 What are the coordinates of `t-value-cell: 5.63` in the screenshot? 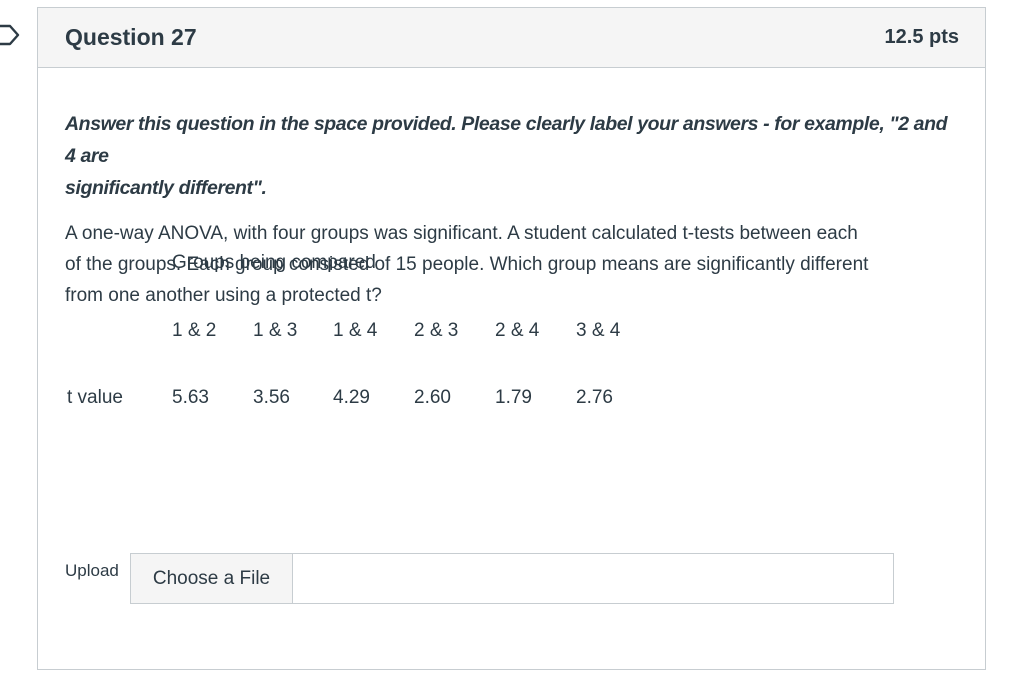 It's located at (190, 397).